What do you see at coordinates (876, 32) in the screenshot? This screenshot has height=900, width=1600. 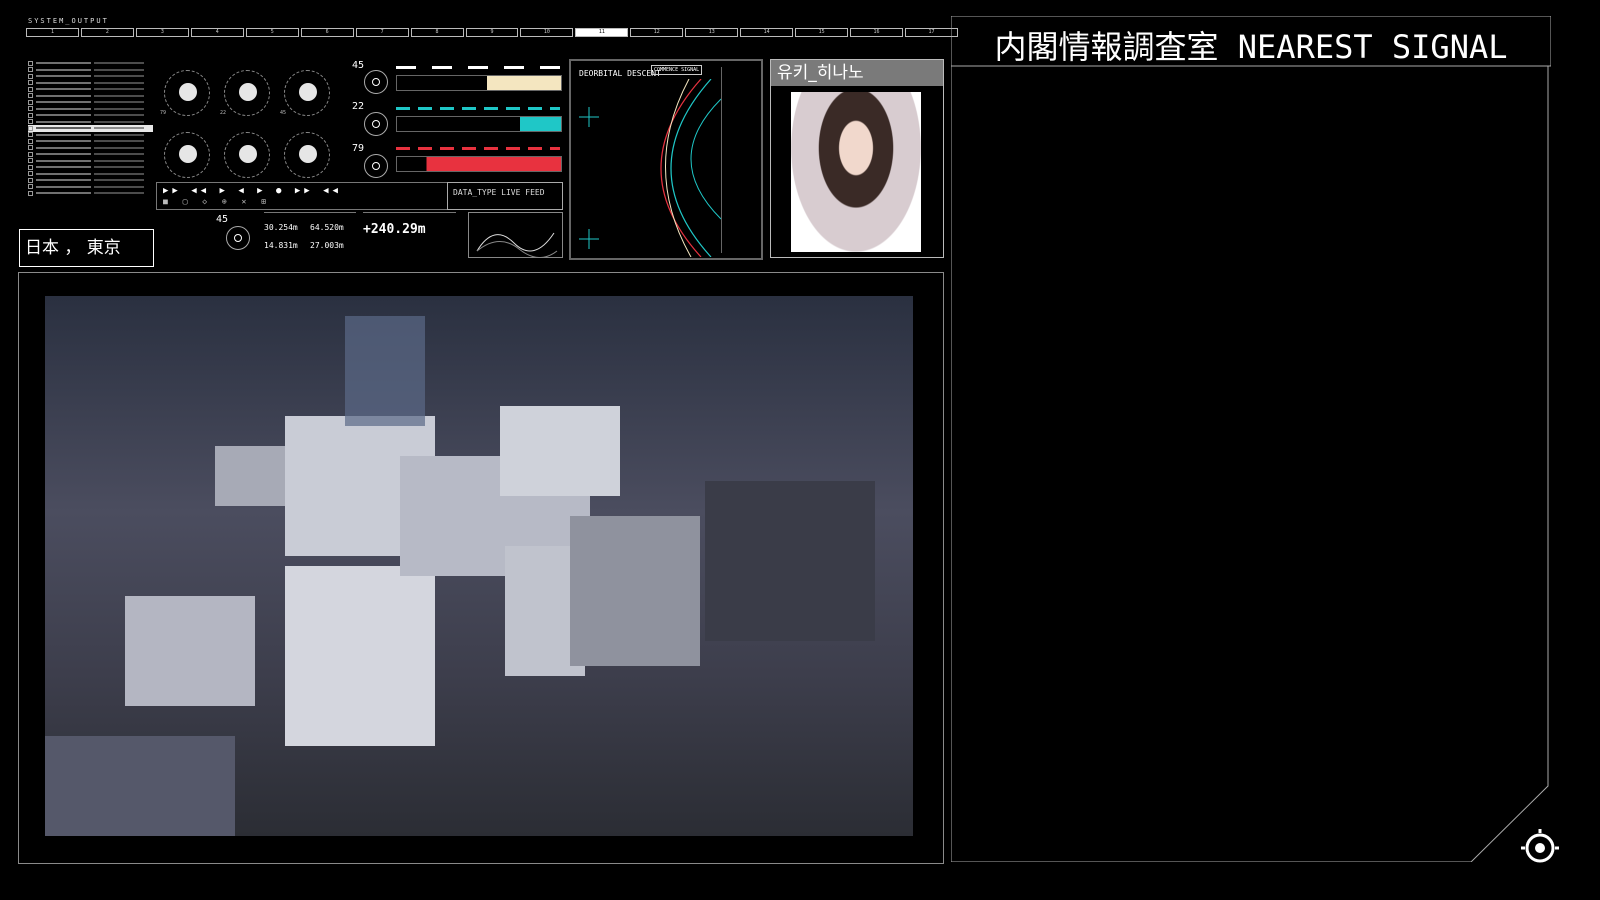 I see `segment-16: 16` at bounding box center [876, 32].